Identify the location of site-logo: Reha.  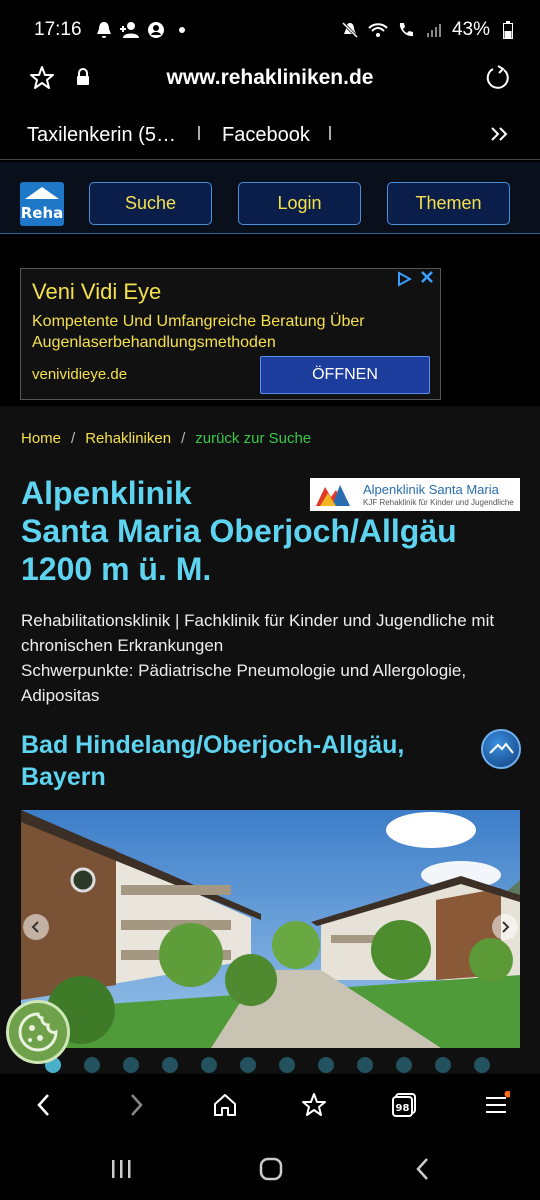
(42, 204).